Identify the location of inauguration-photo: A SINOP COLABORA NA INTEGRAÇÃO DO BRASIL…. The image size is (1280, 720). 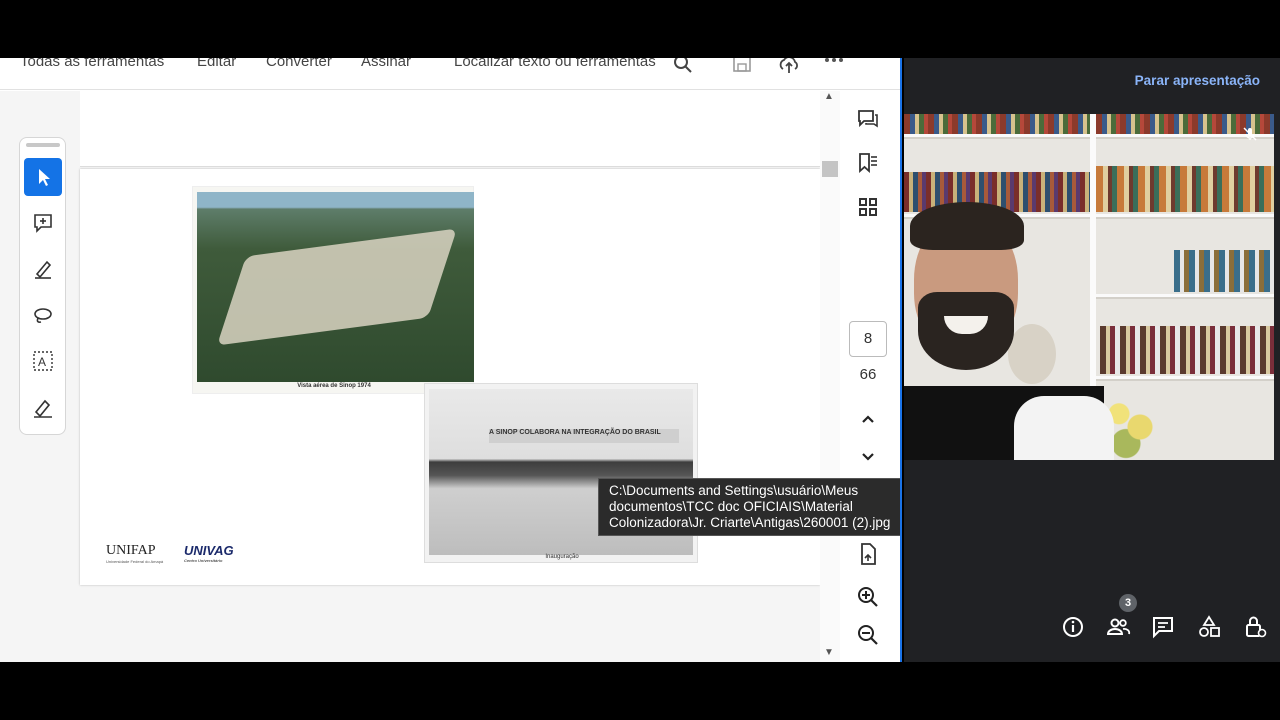
(561, 473).